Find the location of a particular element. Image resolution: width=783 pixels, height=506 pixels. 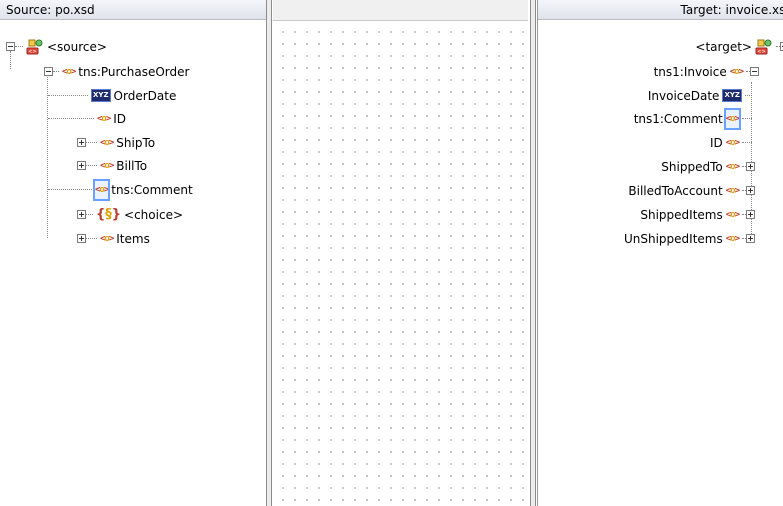

tree-node-choice: {§} <choice> is located at coordinates (130, 214).